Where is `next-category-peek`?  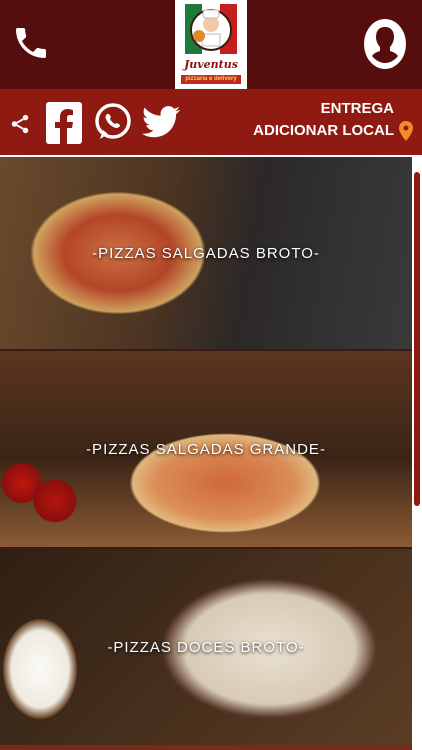
next-category-peek is located at coordinates (206, 747).